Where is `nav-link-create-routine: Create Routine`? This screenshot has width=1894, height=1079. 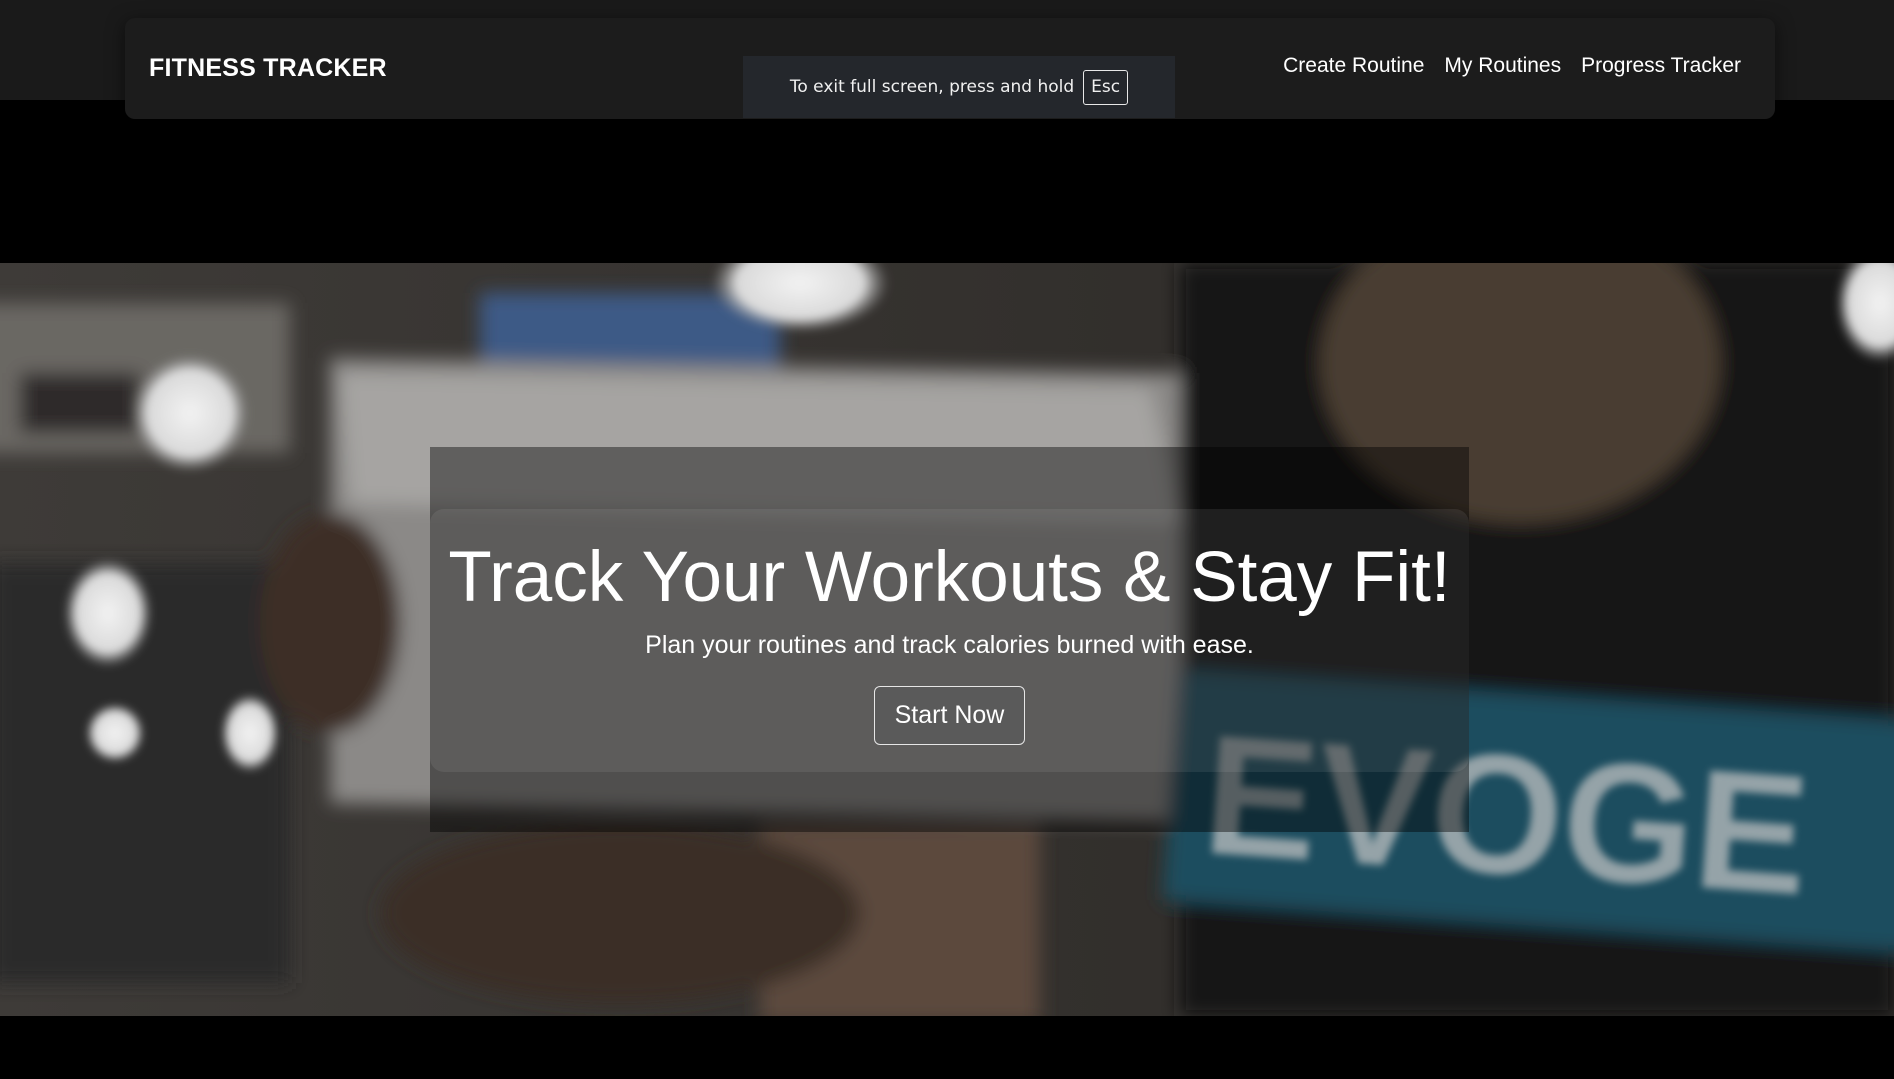 nav-link-create-routine: Create Routine is located at coordinates (1353, 66).